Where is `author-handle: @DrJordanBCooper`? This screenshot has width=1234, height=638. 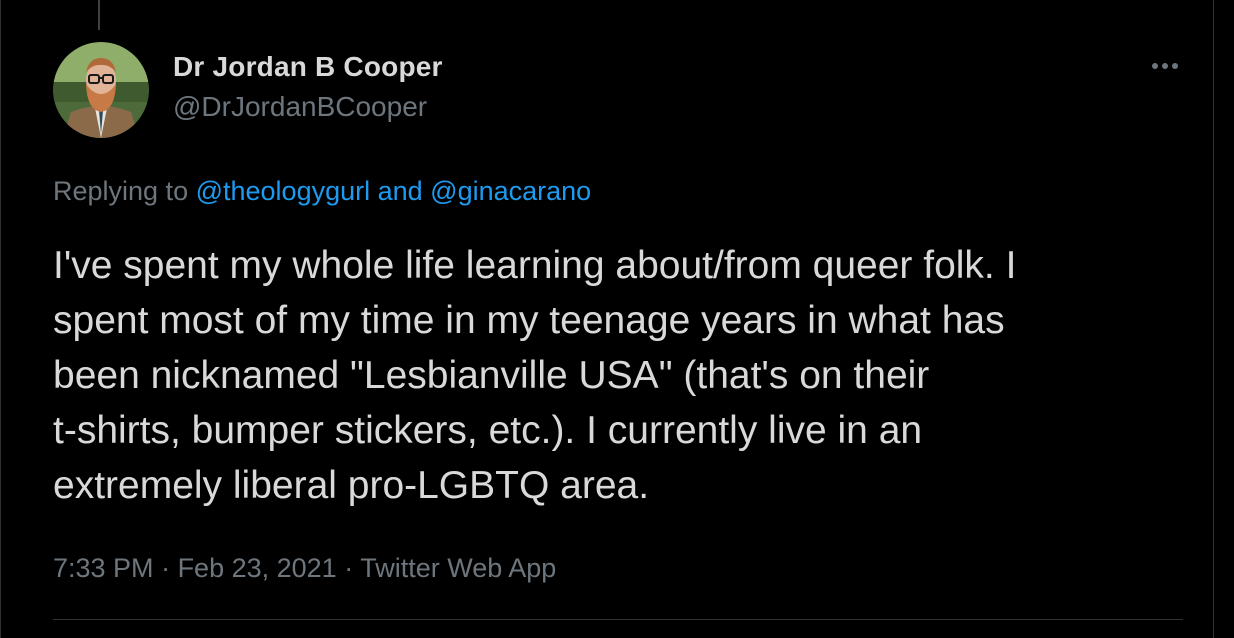 author-handle: @DrJordanBCooper is located at coordinates (308, 107).